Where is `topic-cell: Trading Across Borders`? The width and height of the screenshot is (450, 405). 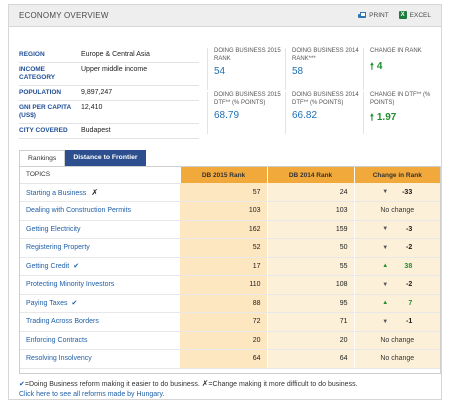
topic-cell: Trading Across Borders is located at coordinates (100, 322).